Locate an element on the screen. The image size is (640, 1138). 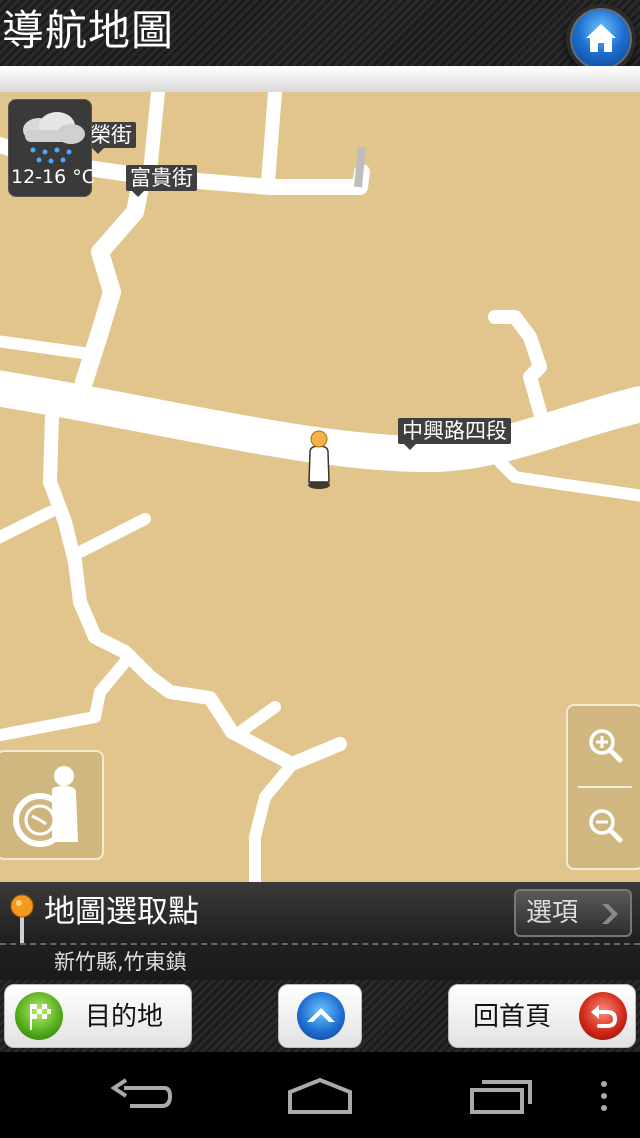
options-label: 選項 is located at coordinates (552, 913).